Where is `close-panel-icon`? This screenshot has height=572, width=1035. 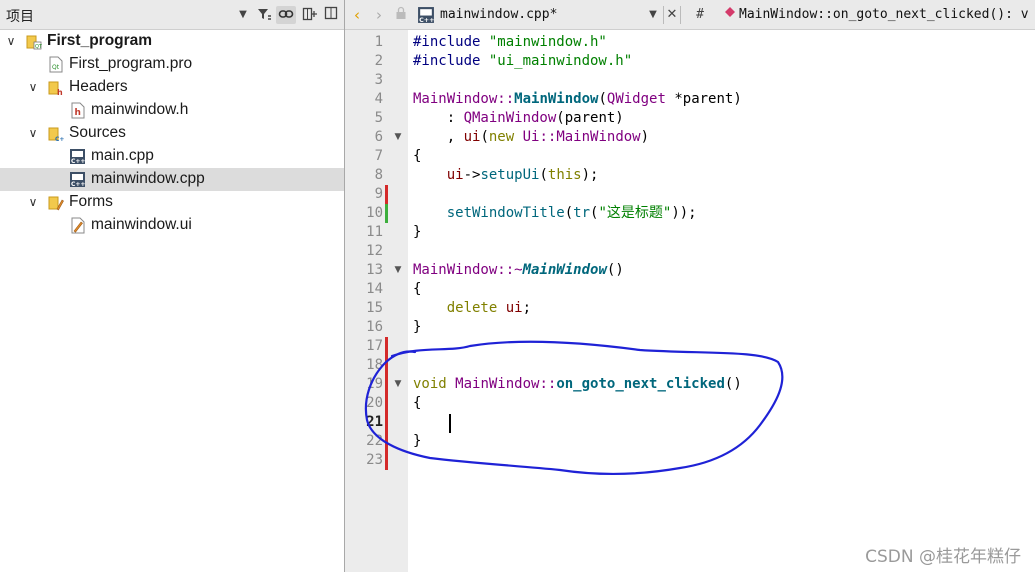
close-panel-icon is located at coordinates (331, 15).